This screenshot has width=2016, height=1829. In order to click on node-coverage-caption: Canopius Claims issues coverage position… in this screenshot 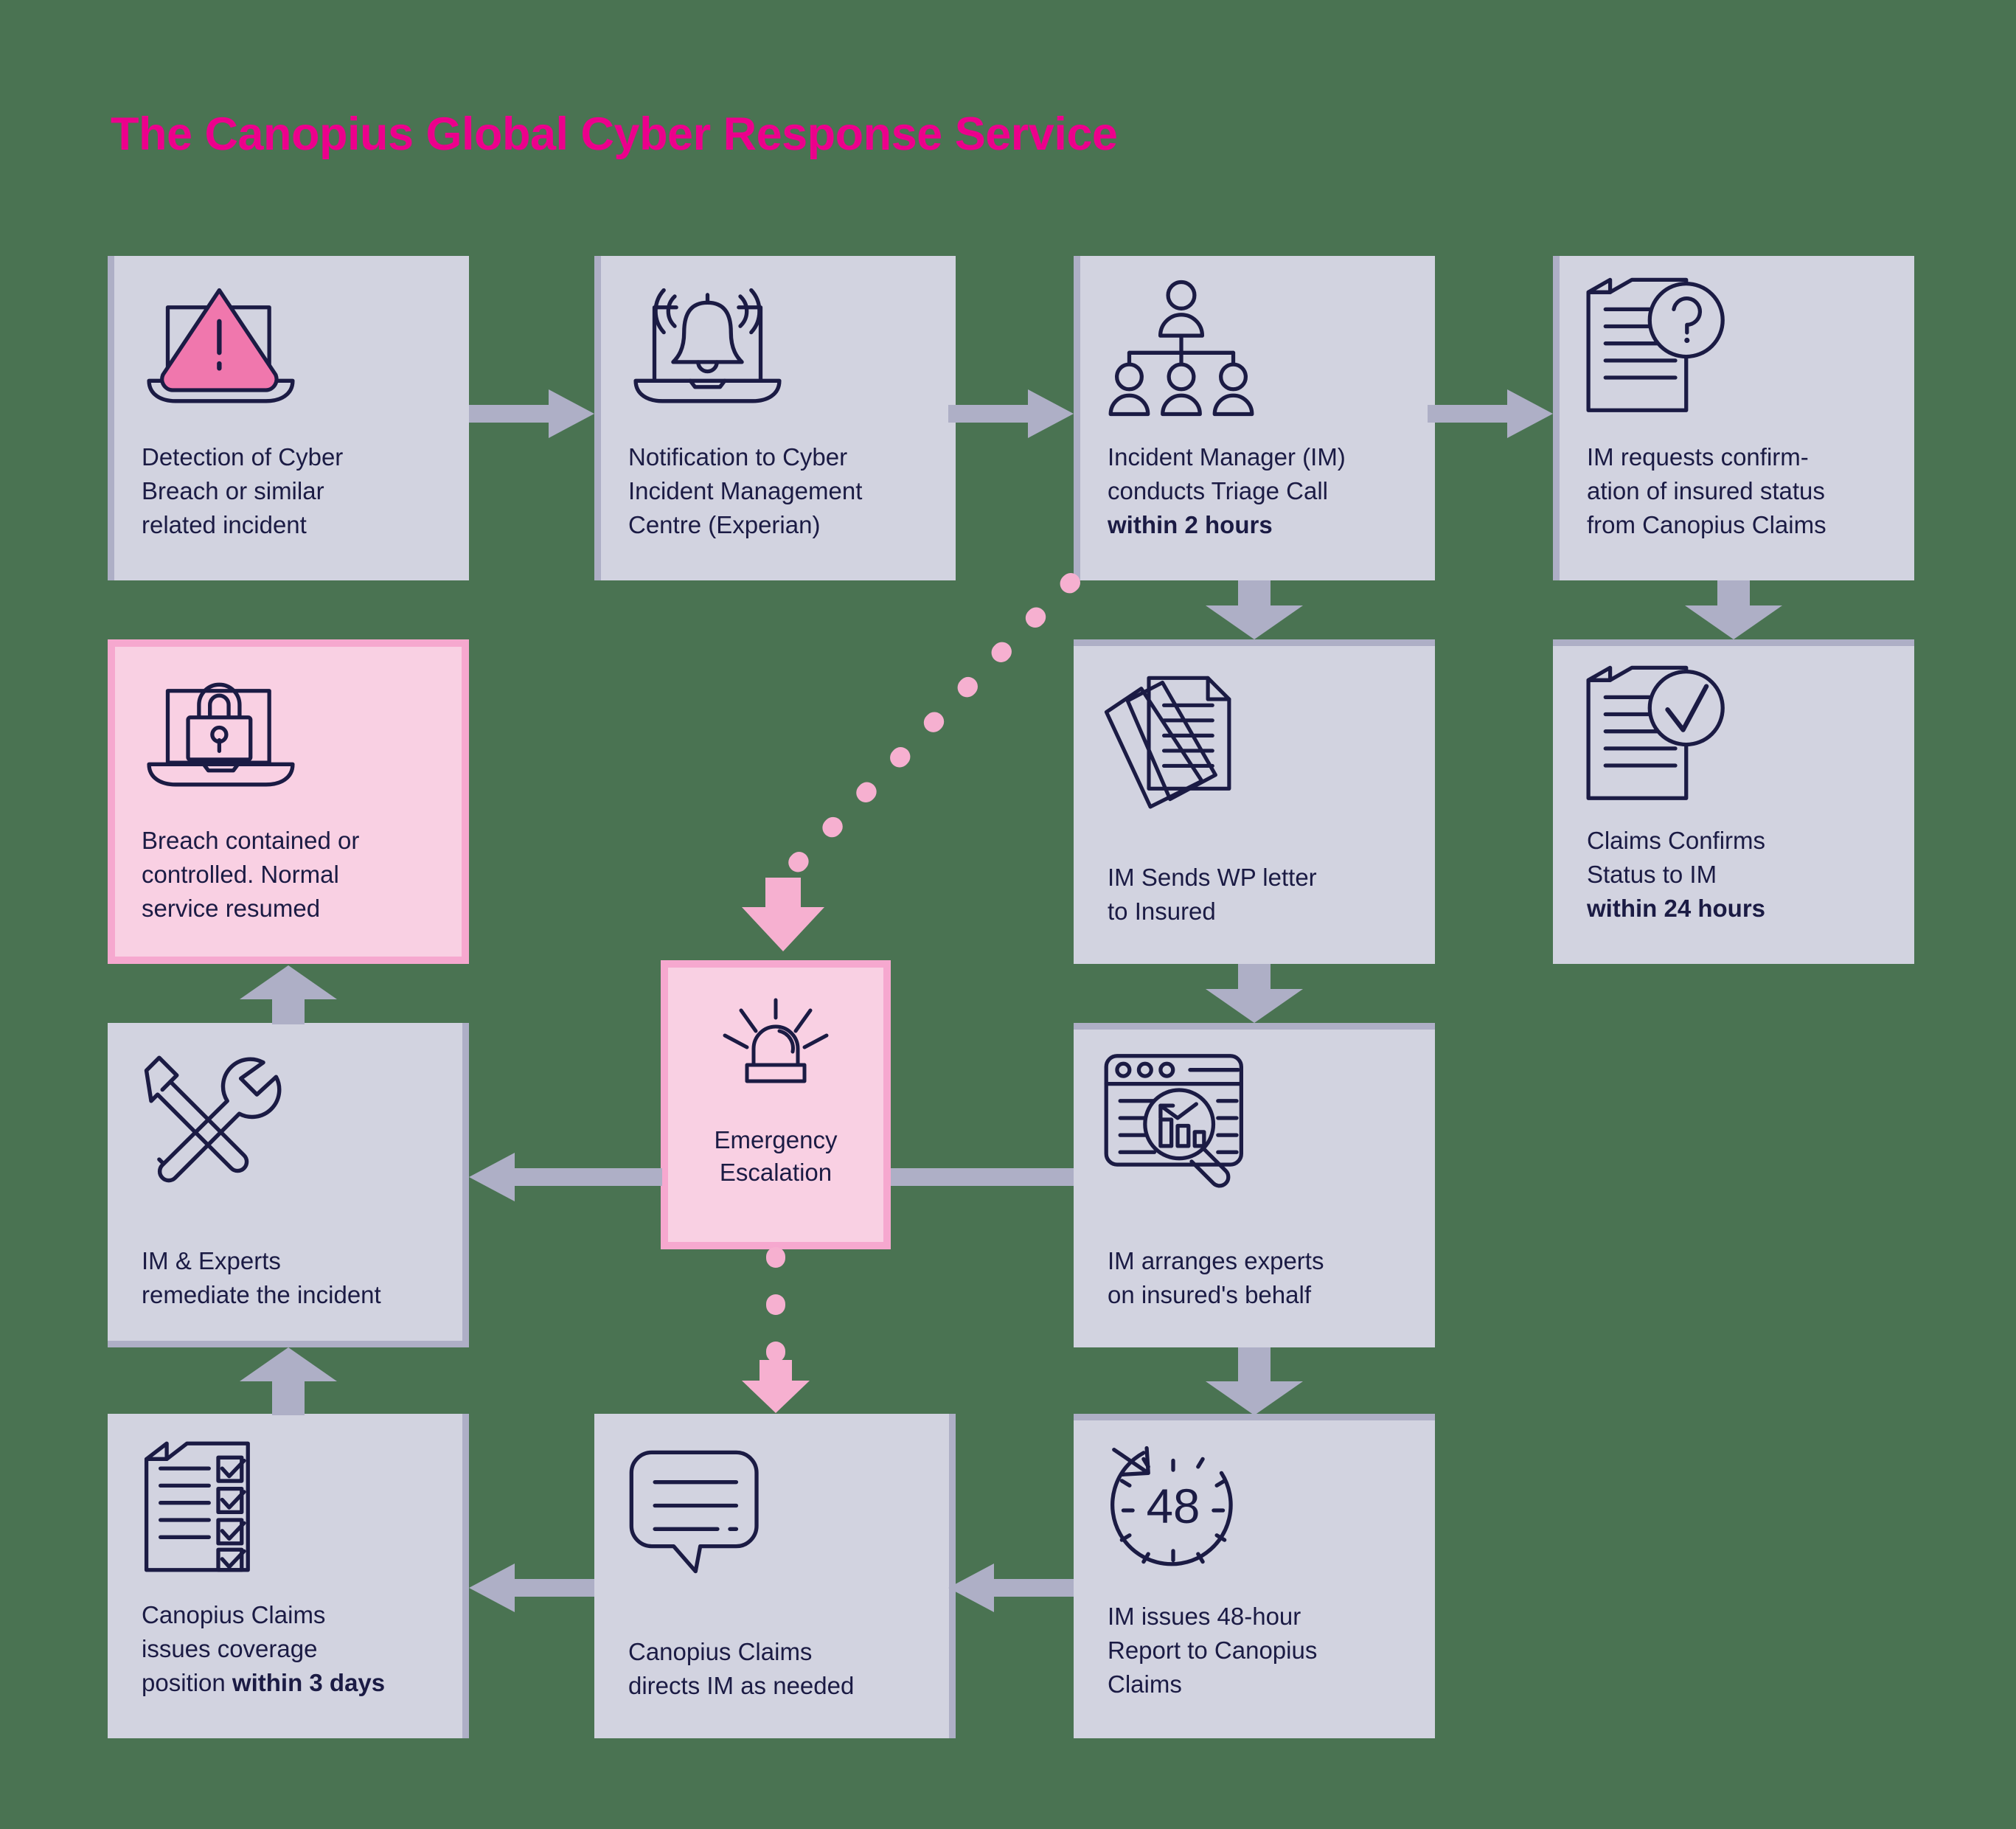, I will do `click(298, 1649)`.